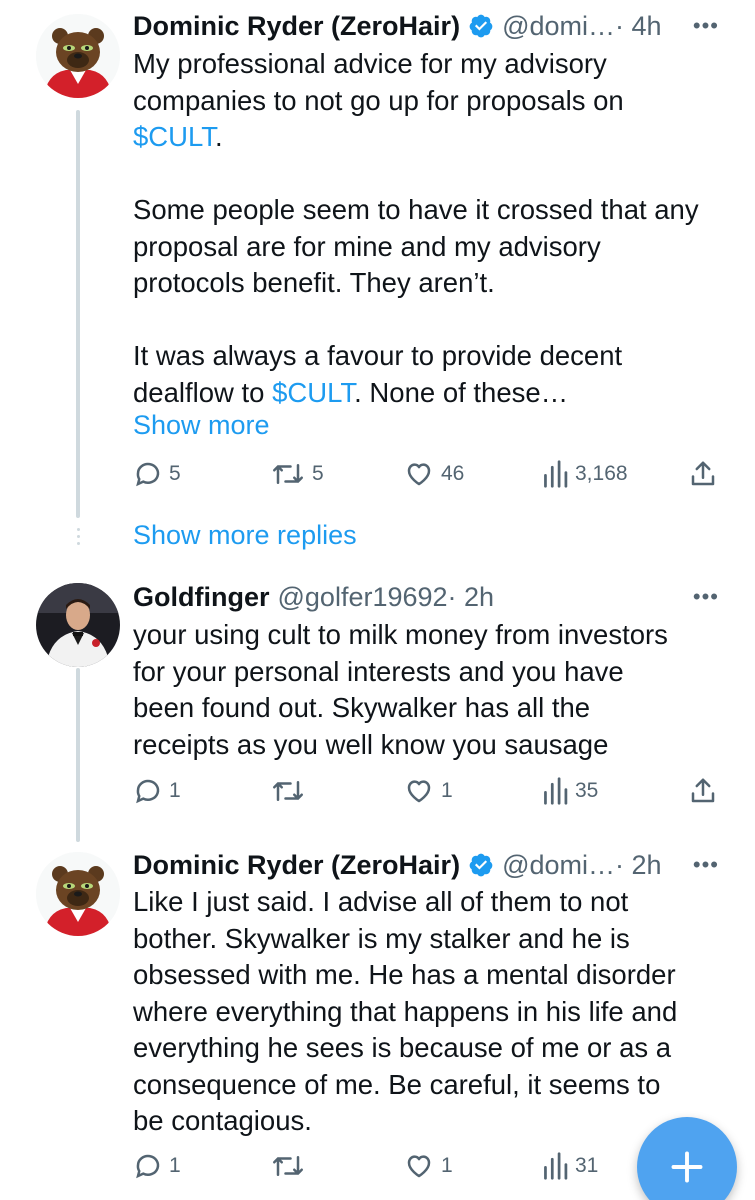 The image size is (755, 1200). What do you see at coordinates (219, 136) in the screenshot?
I see `tweet-text-fragment: .` at bounding box center [219, 136].